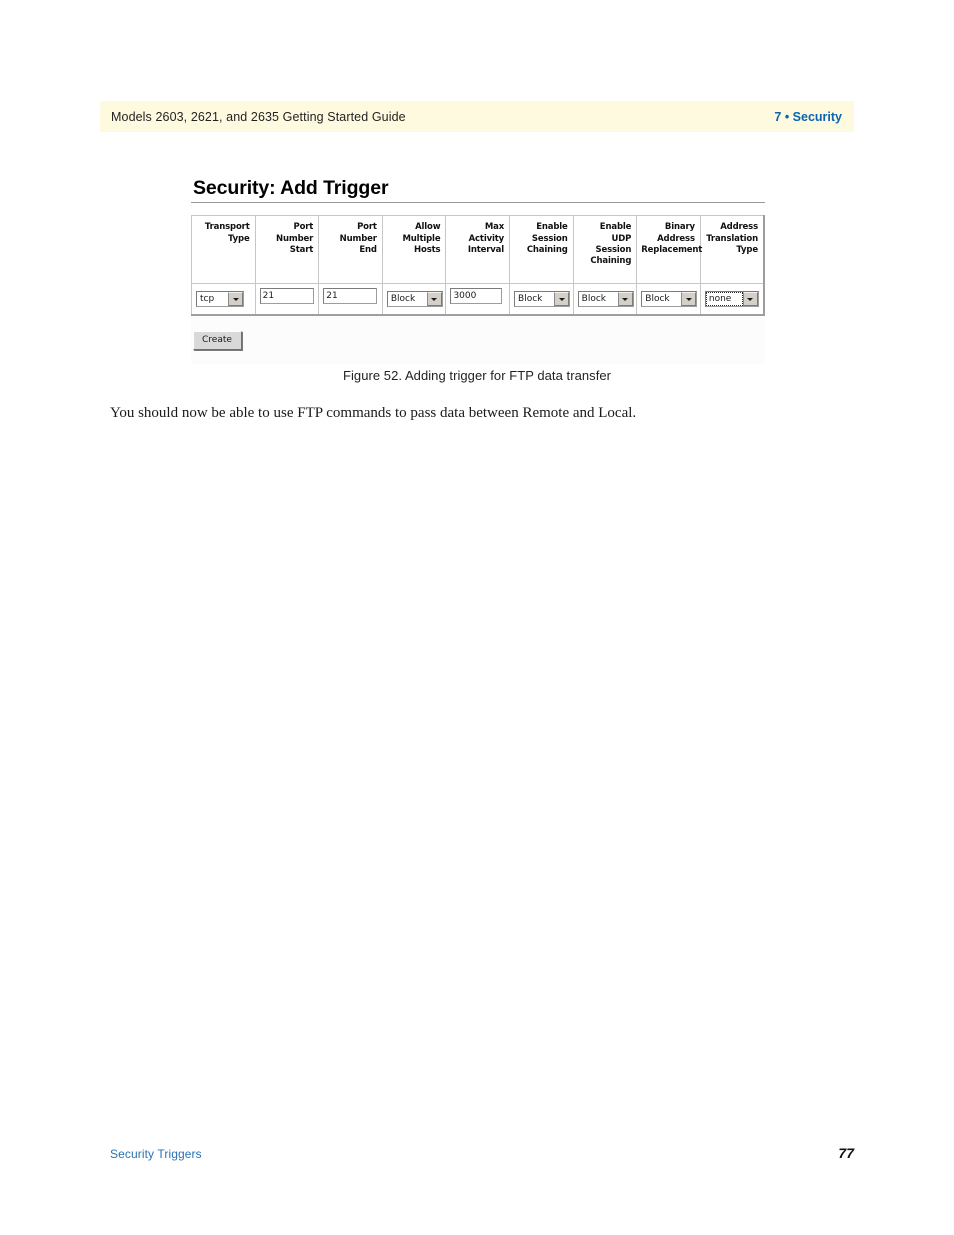  I want to click on cell-enable-session-chaining: Block, so click(541, 299).